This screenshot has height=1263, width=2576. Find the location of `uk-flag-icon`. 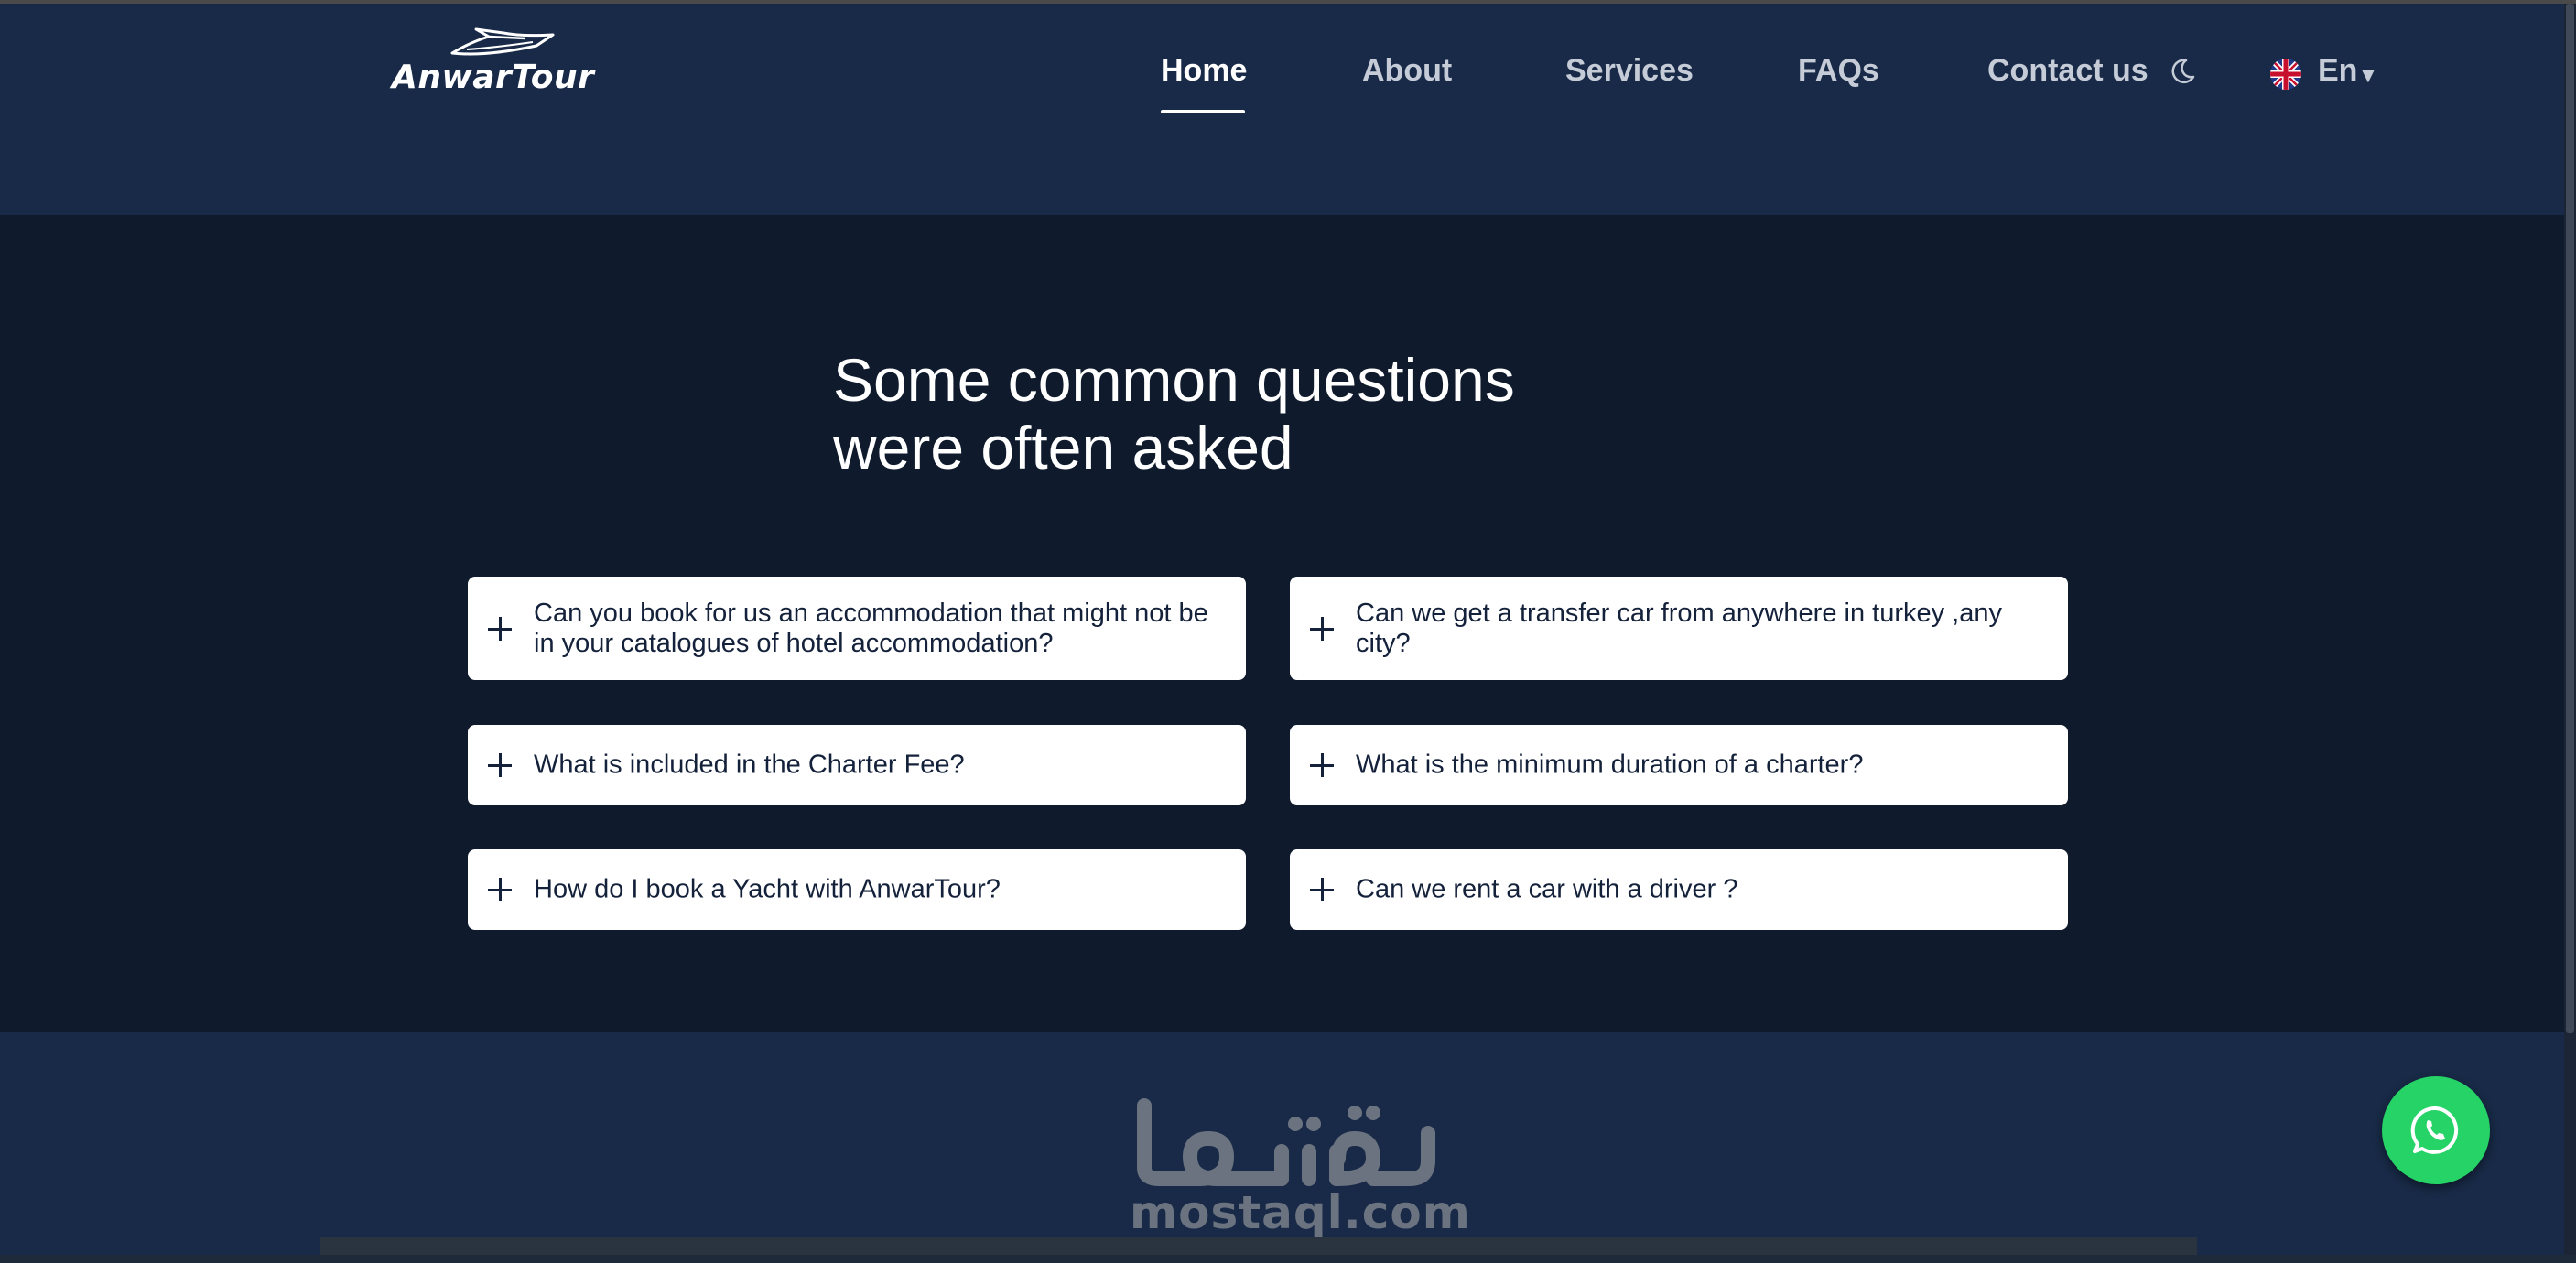

uk-flag-icon is located at coordinates (2285, 75).